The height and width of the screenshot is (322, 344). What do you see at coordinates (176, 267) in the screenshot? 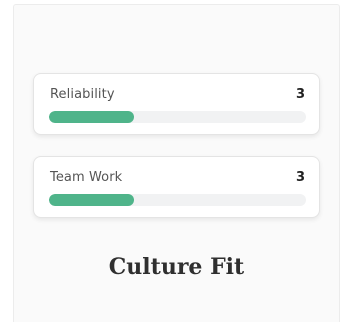
I see `section-title: Culture Fit` at bounding box center [176, 267].